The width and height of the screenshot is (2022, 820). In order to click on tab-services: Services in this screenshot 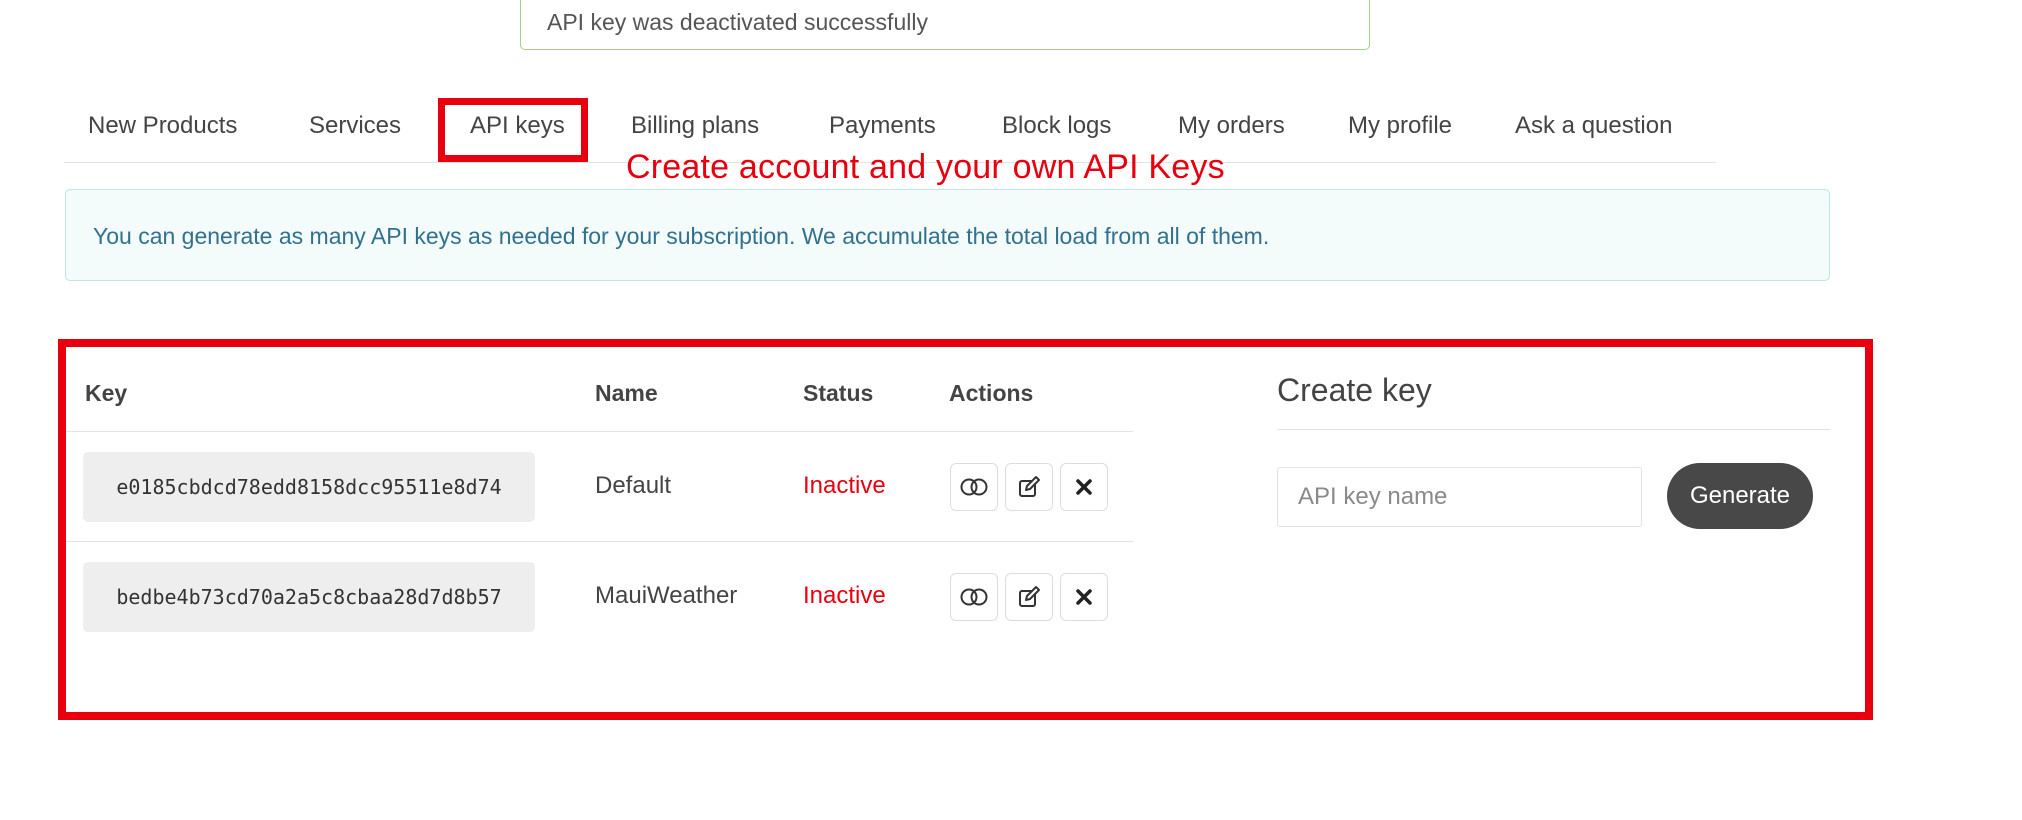, I will do `click(355, 130)`.